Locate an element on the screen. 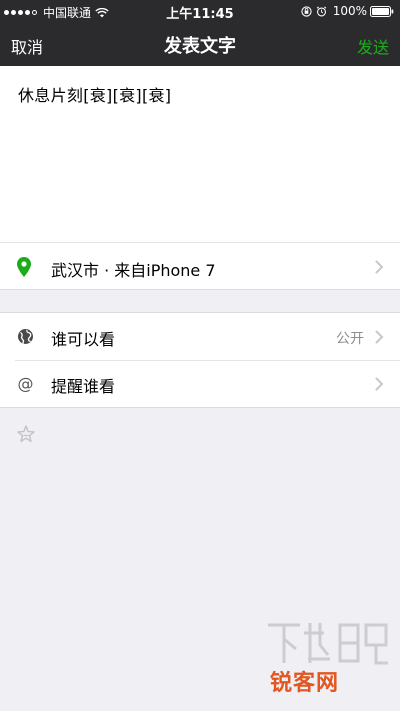 This screenshot has height=711, width=400. alarm-icon is located at coordinates (321, 11).